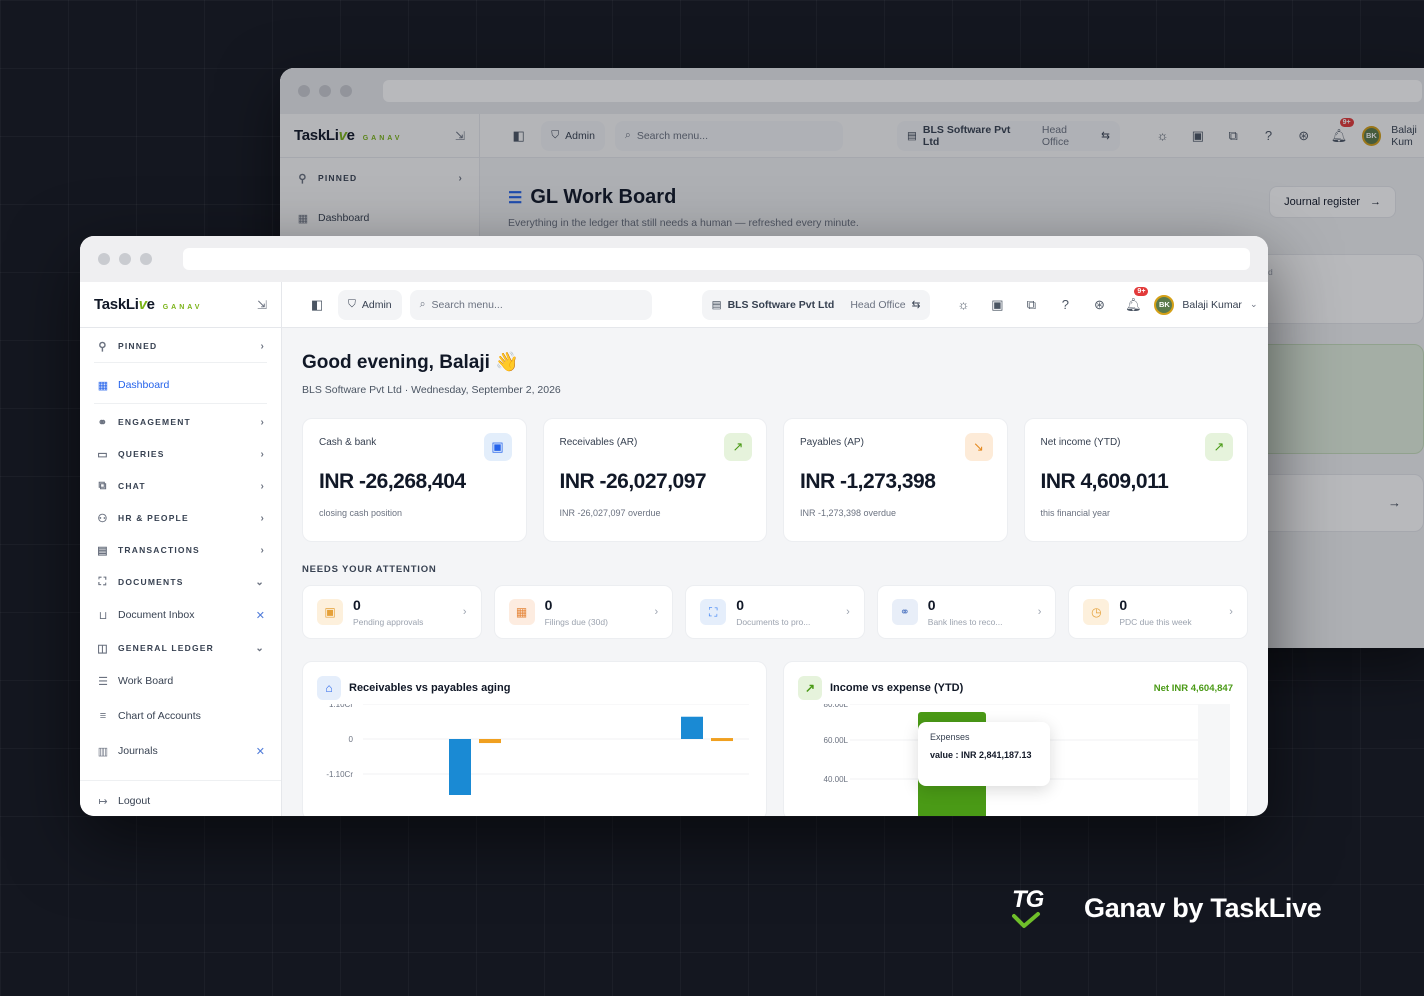 The image size is (1424, 996). I want to click on brand-logo: TaskLive GANAV, so click(348, 135).